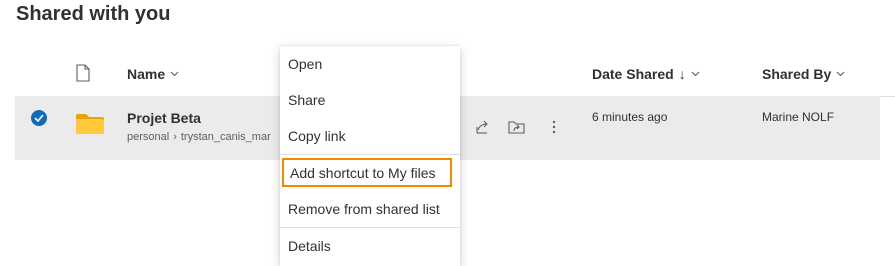 Image resolution: width=895 pixels, height=266 pixels. What do you see at coordinates (175, 137) in the screenshot?
I see `chevron-right-icon: ›` at bounding box center [175, 137].